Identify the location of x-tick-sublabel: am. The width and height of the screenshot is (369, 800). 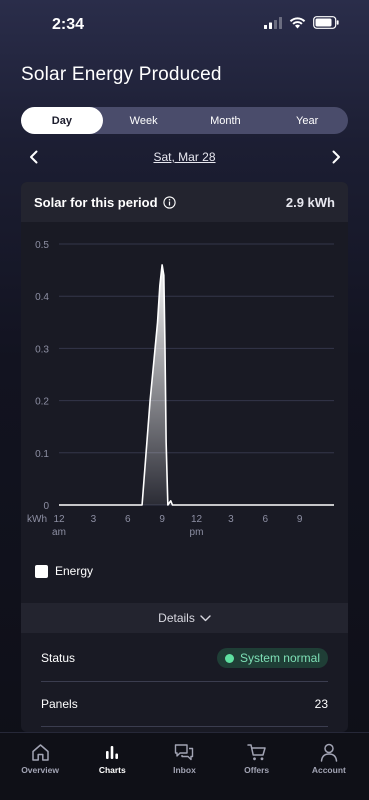
(59, 532).